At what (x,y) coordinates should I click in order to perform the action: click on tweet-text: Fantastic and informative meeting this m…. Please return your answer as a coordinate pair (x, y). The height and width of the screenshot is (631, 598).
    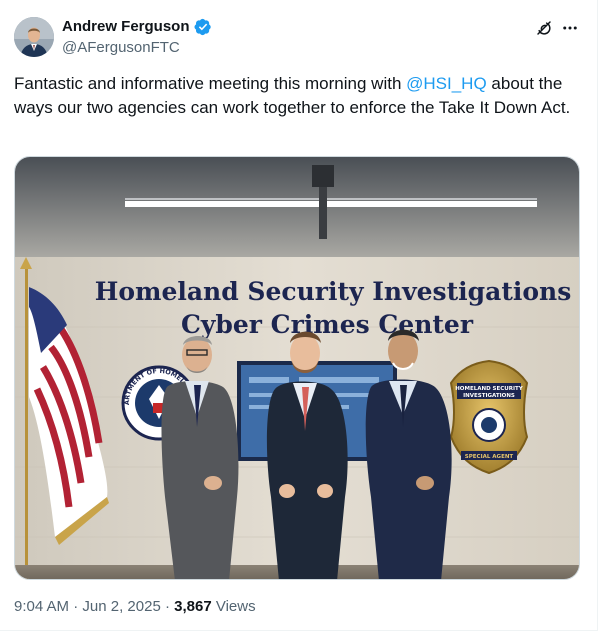
    Looking at the image, I should click on (299, 96).